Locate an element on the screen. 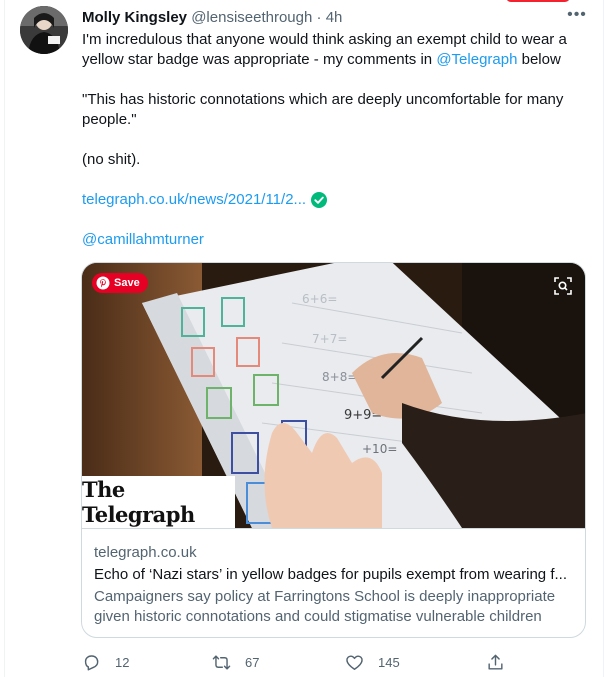 The image size is (608, 677). like-count: 145 is located at coordinates (389, 662).